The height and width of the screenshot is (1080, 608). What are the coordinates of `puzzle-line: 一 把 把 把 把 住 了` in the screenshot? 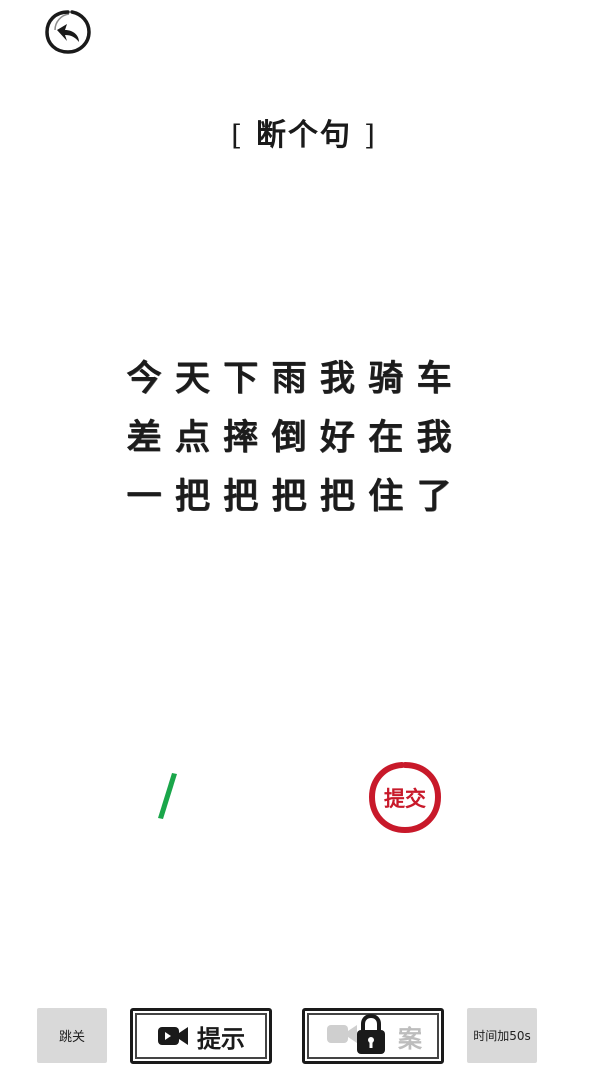 It's located at (289, 493).